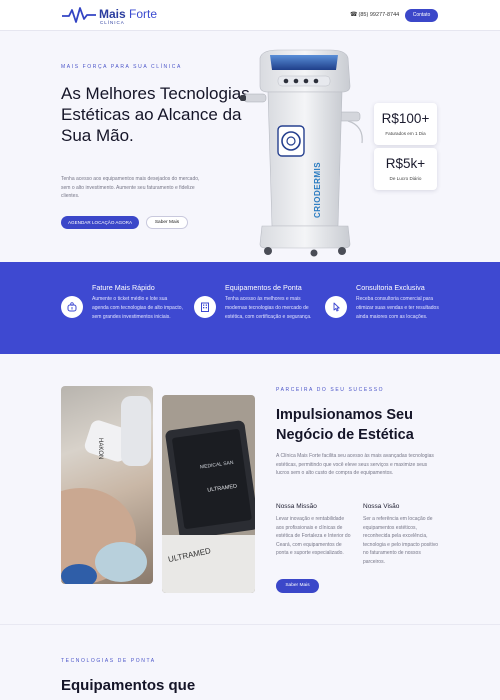 Image resolution: width=500 pixels, height=700 pixels. I want to click on learn-more-button: Saber Mais, so click(167, 222).